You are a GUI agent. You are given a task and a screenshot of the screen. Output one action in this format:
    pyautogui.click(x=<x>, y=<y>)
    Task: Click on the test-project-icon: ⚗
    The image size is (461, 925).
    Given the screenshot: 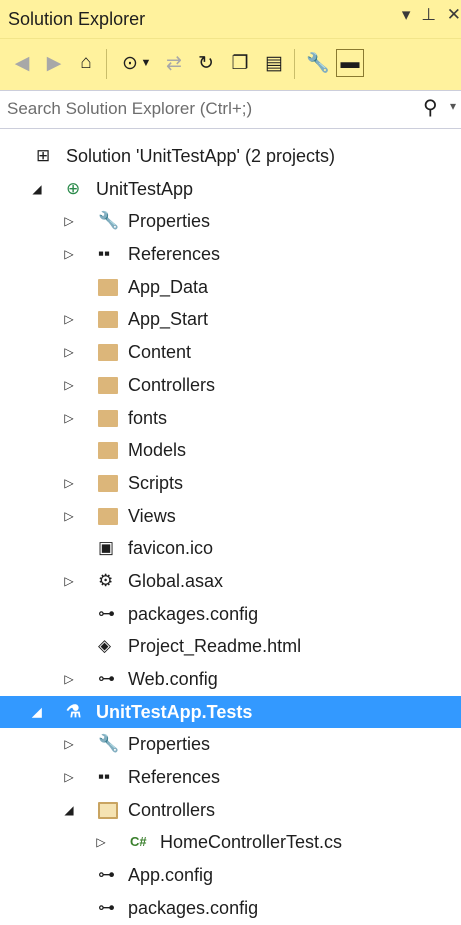 What is the action you would take?
    pyautogui.click(x=74, y=711)
    